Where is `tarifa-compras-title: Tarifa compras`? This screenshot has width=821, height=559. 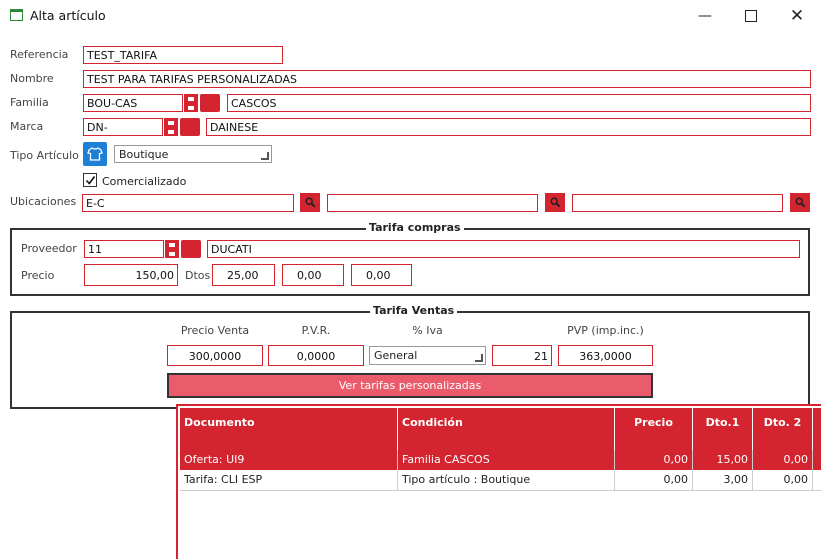 tarifa-compras-title: Tarifa compras is located at coordinates (415, 227).